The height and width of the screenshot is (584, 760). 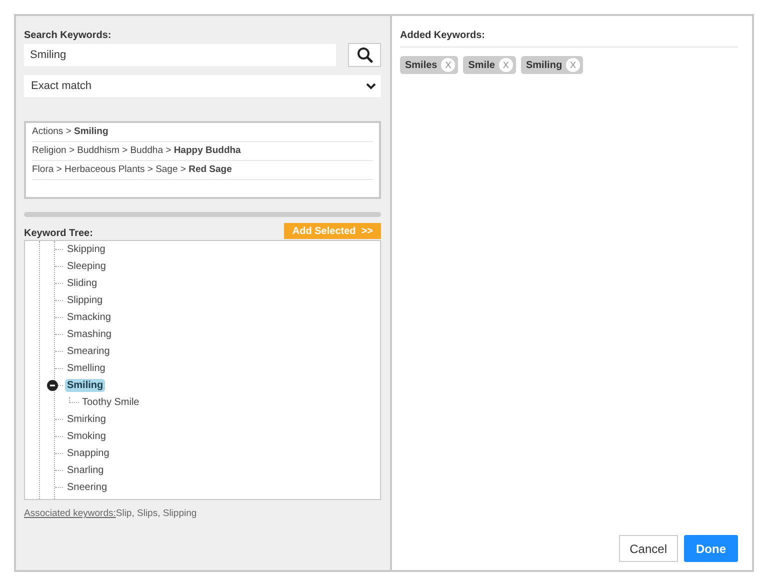 I want to click on cancel-button: Cancel, so click(x=648, y=548).